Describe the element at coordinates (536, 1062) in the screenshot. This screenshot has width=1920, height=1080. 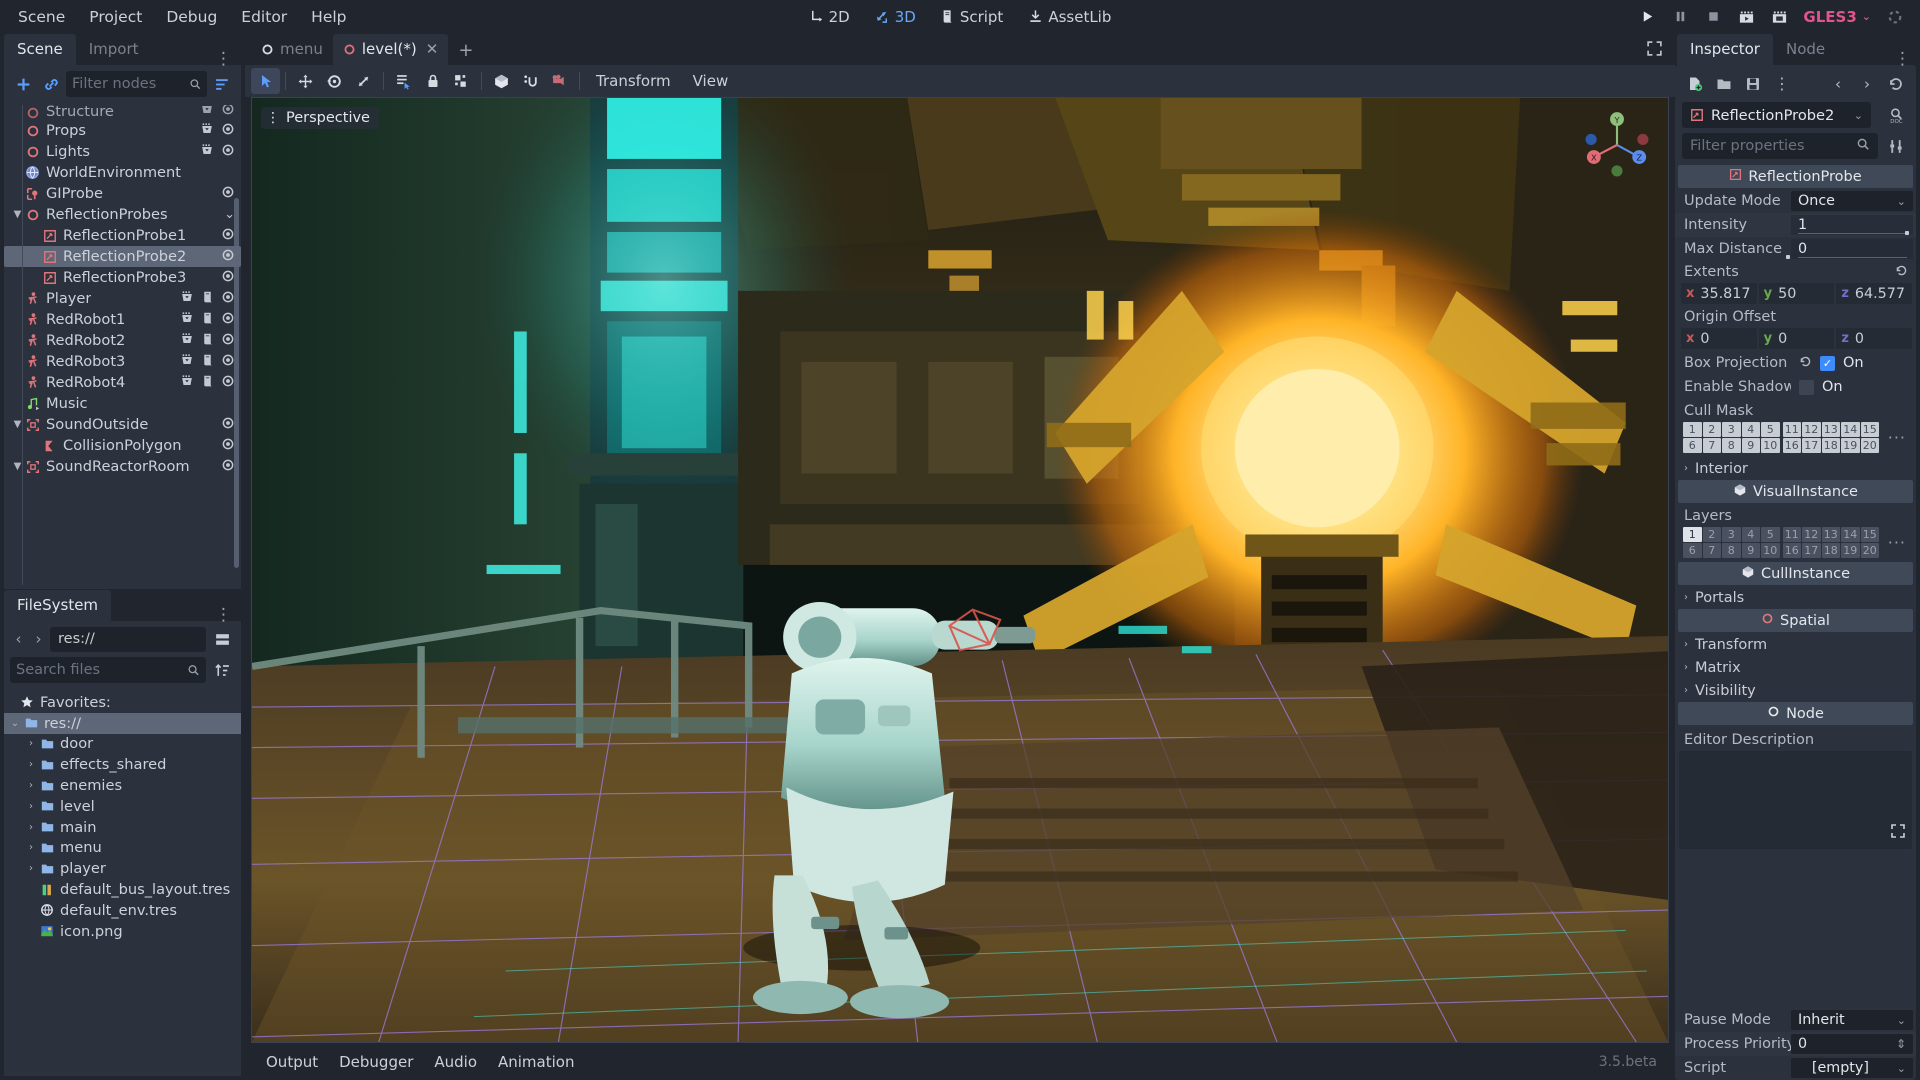
I see `bottom-tab-animation: Animation` at that location.